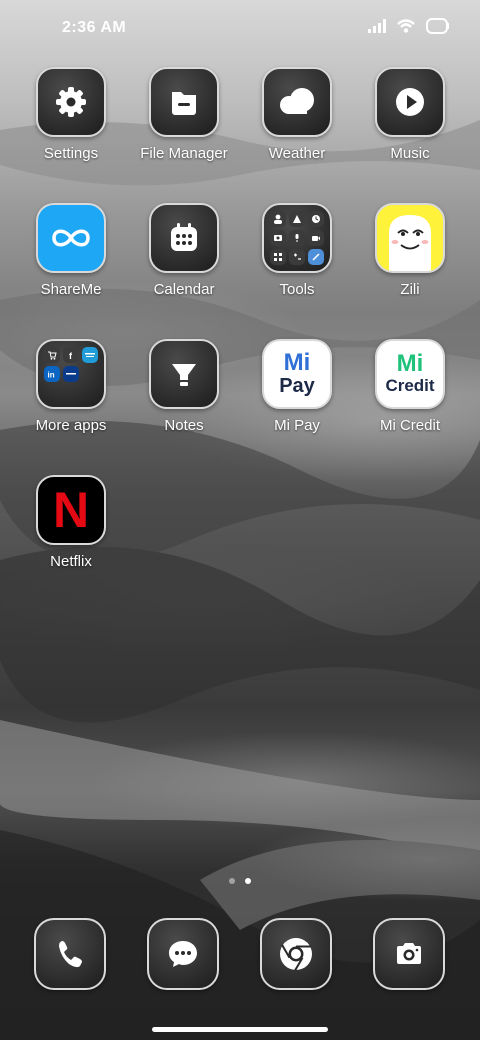  I want to click on page-dot-active, so click(248, 881).